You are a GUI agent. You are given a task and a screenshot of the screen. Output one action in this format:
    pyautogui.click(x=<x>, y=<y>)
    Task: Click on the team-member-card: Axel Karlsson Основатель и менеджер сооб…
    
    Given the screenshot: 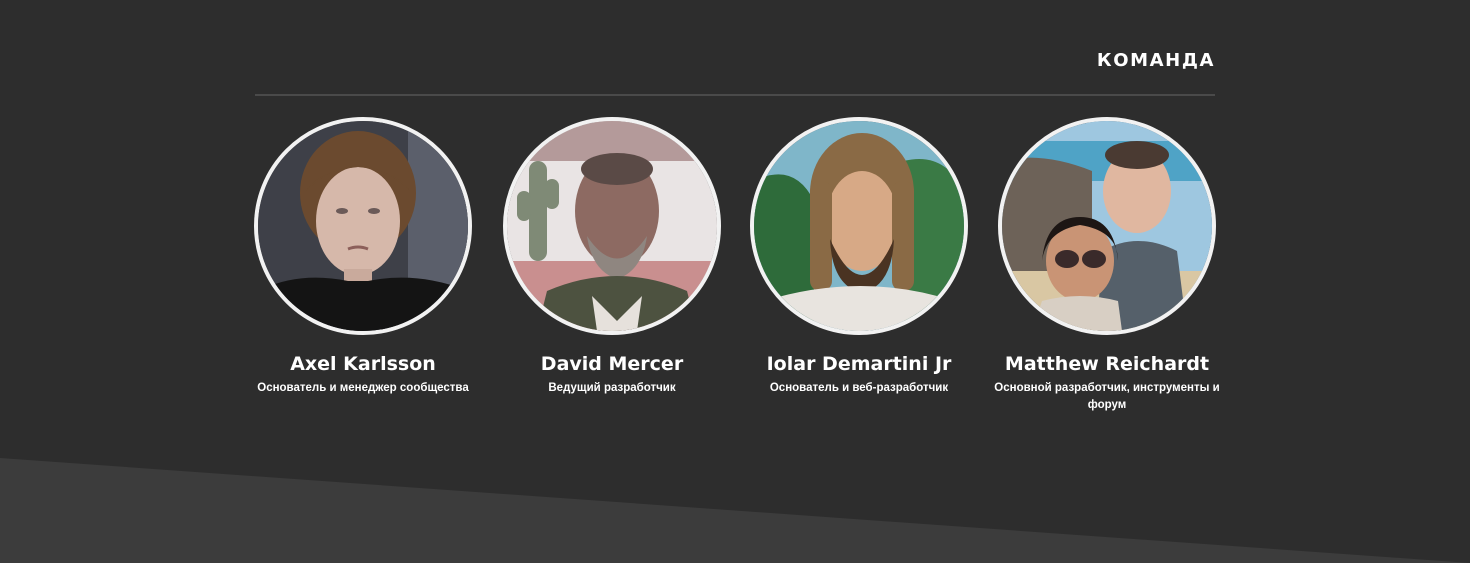 What is the action you would take?
    pyautogui.click(x=363, y=257)
    